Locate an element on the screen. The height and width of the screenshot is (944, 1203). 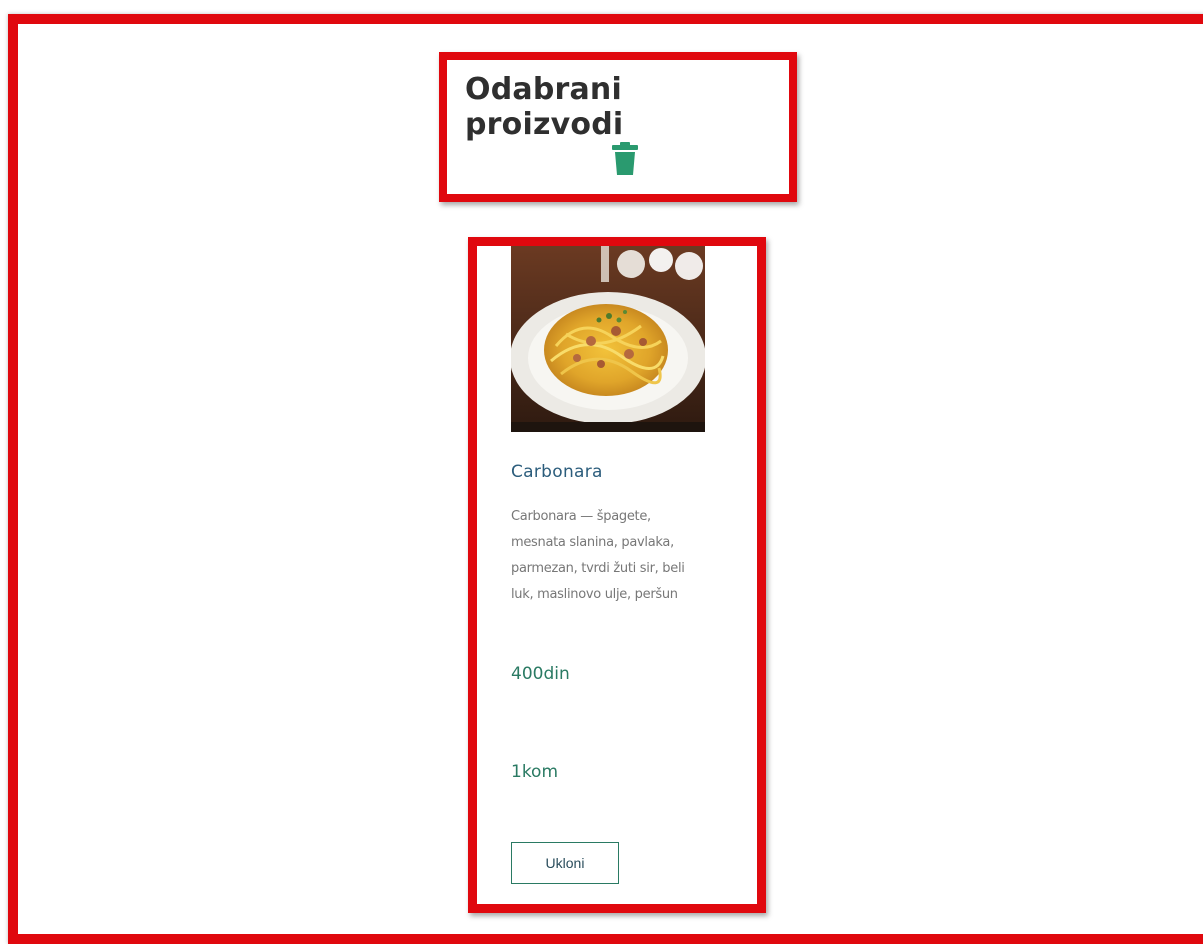
remove-button: Ukloni is located at coordinates (565, 863).